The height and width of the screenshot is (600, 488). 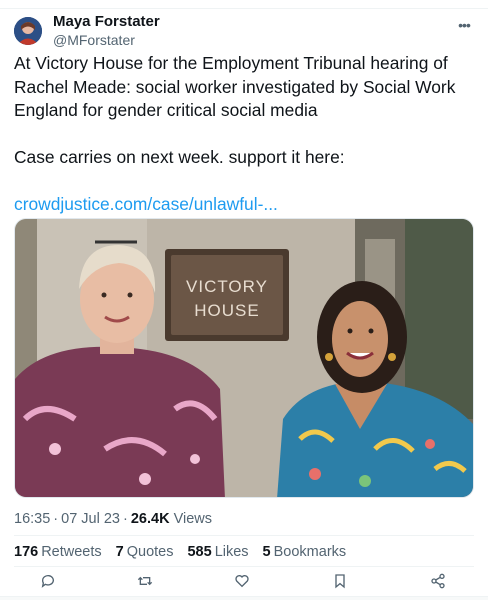 I want to click on quotes-label: Quotes, so click(x=150, y=552).